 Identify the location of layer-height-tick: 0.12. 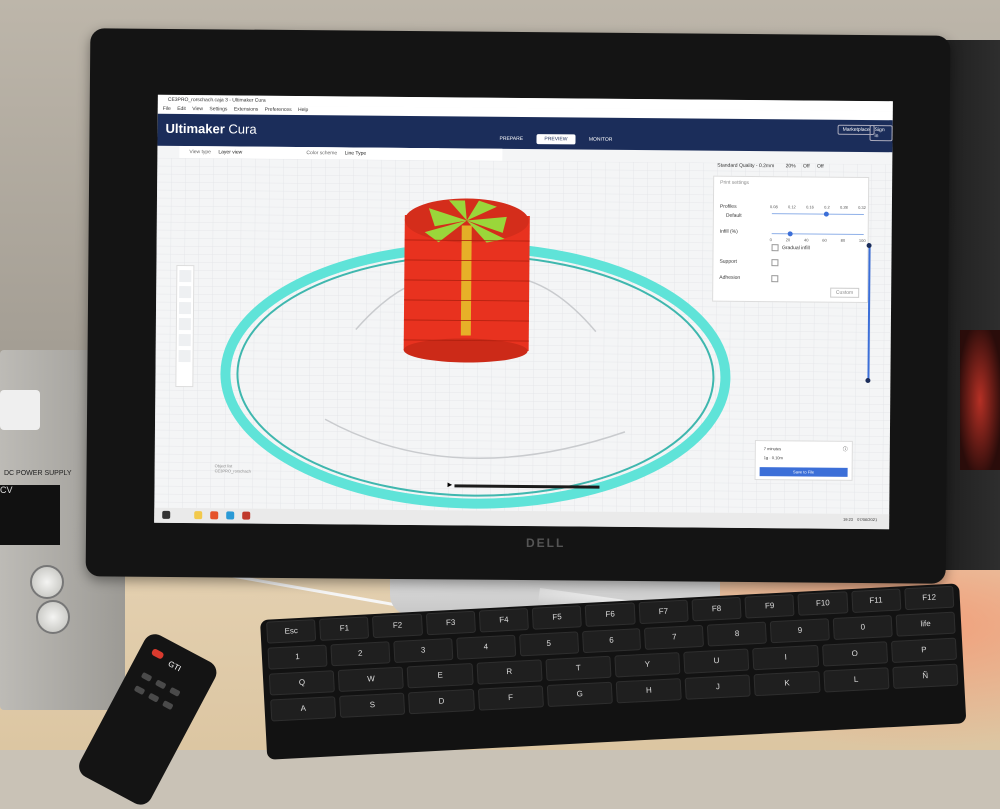
(791, 207).